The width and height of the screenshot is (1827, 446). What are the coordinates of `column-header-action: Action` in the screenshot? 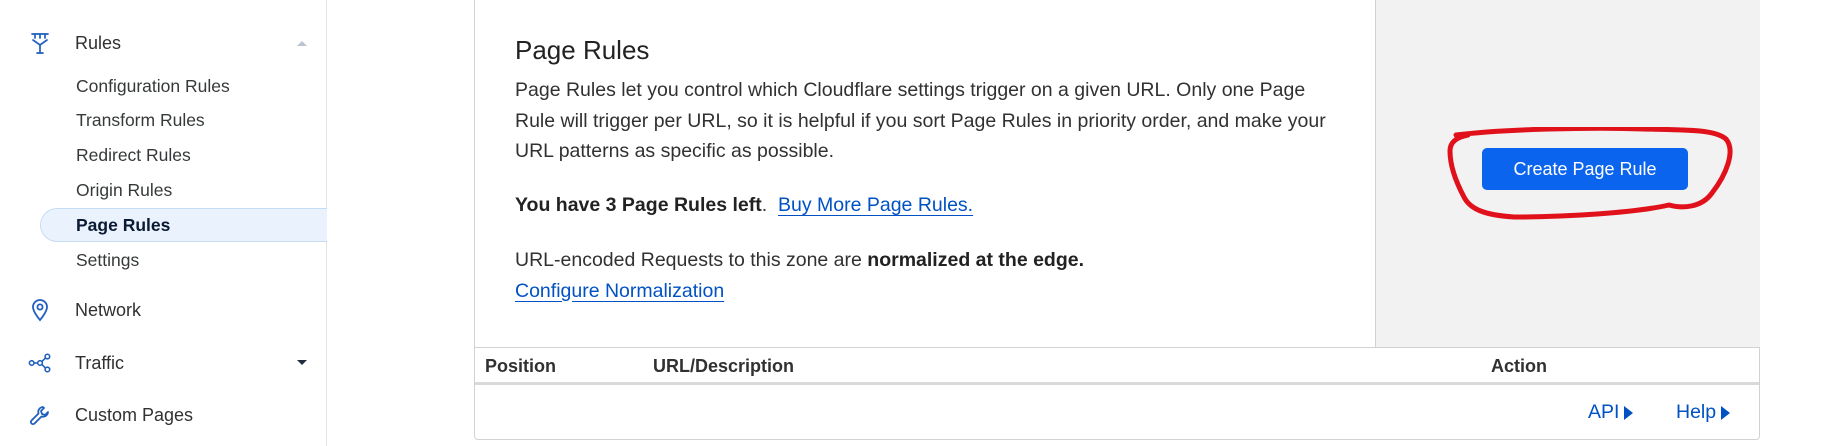 It's located at (1519, 366).